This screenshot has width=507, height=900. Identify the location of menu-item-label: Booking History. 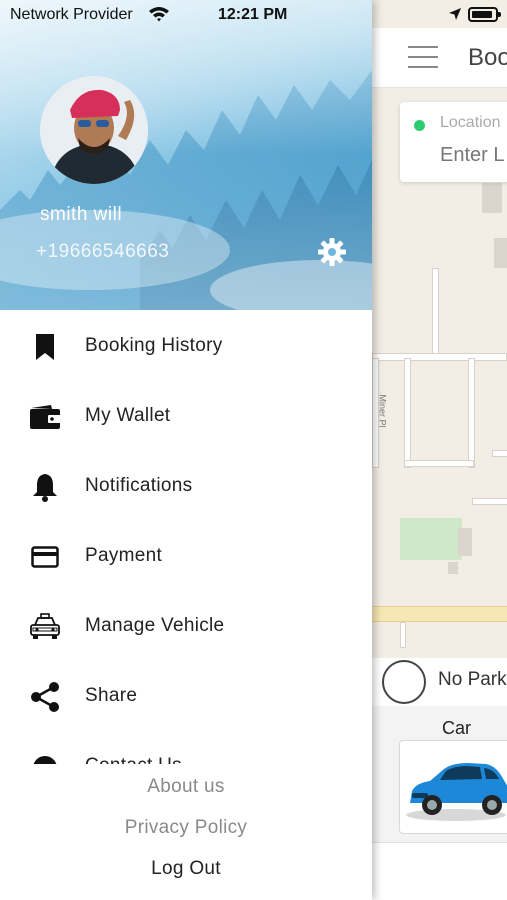
(154, 345).